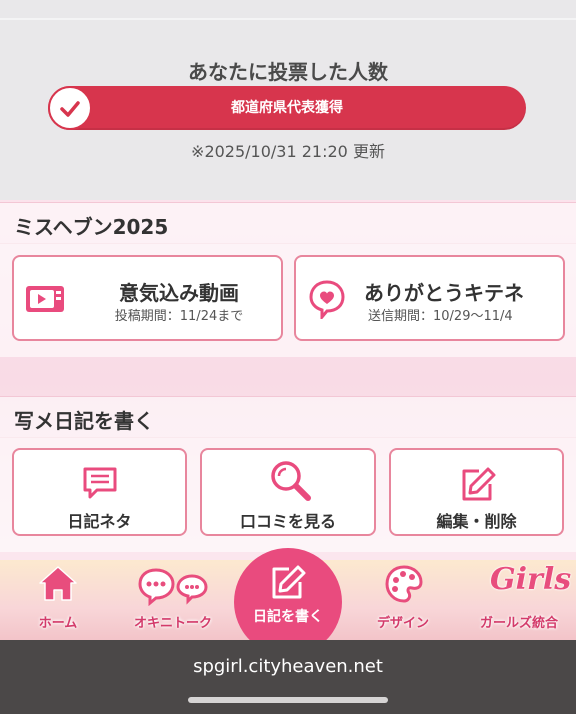 The height and width of the screenshot is (714, 576). Describe the element at coordinates (444, 293) in the screenshot. I see `card-title: ありがとうキテネ` at that location.